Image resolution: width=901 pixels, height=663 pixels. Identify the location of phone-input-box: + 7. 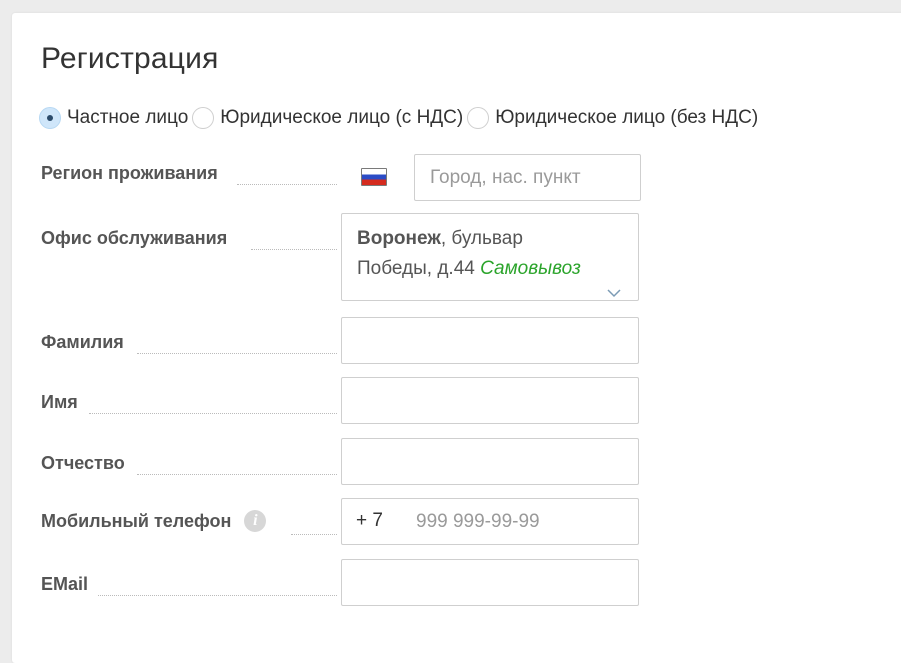
(490, 521).